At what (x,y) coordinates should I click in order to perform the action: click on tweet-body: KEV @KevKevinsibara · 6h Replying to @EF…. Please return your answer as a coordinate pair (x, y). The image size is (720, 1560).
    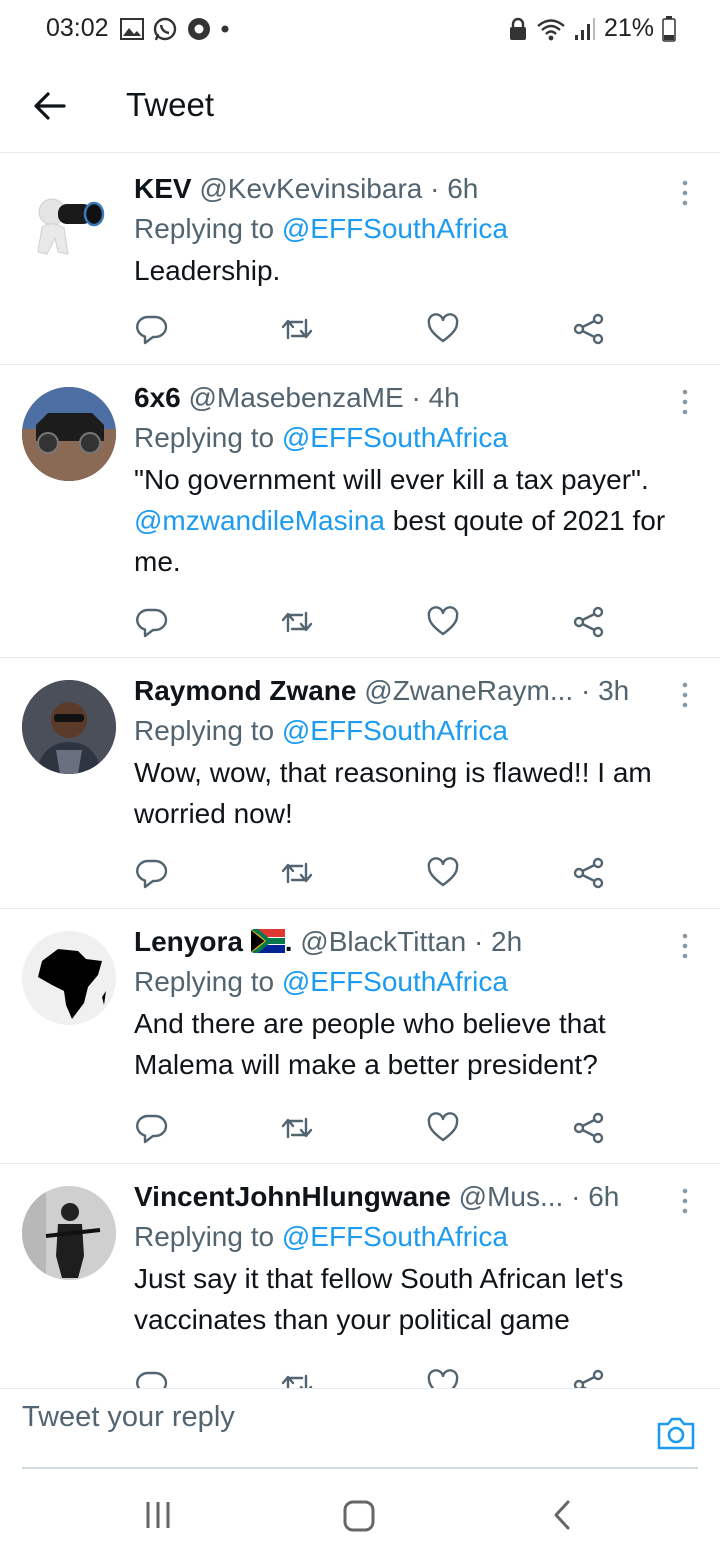
    Looking at the image, I should click on (407, 230).